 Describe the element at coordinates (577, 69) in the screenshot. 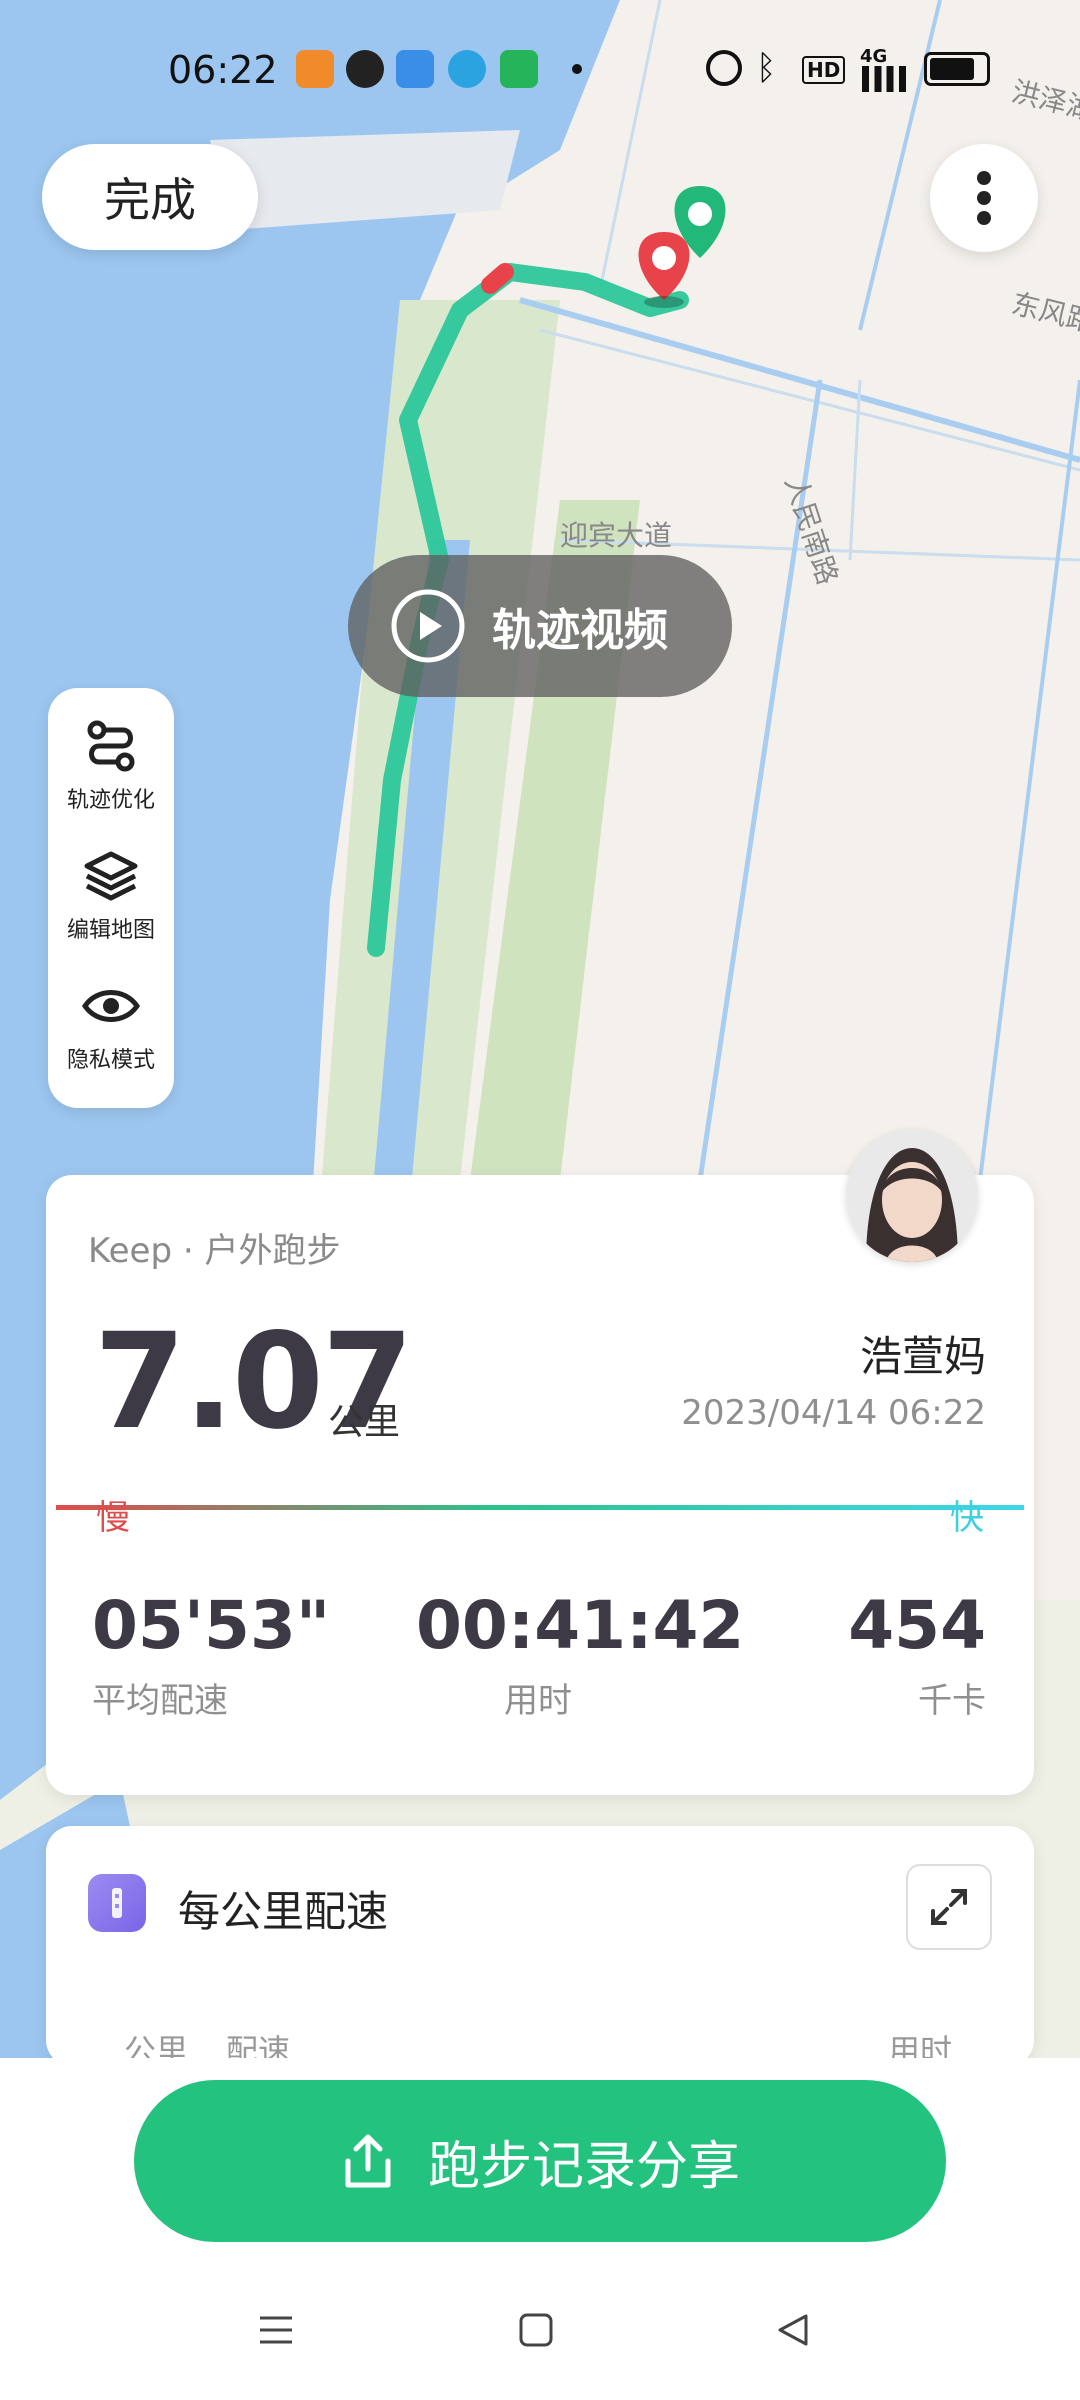

I see `dot-icon` at that location.